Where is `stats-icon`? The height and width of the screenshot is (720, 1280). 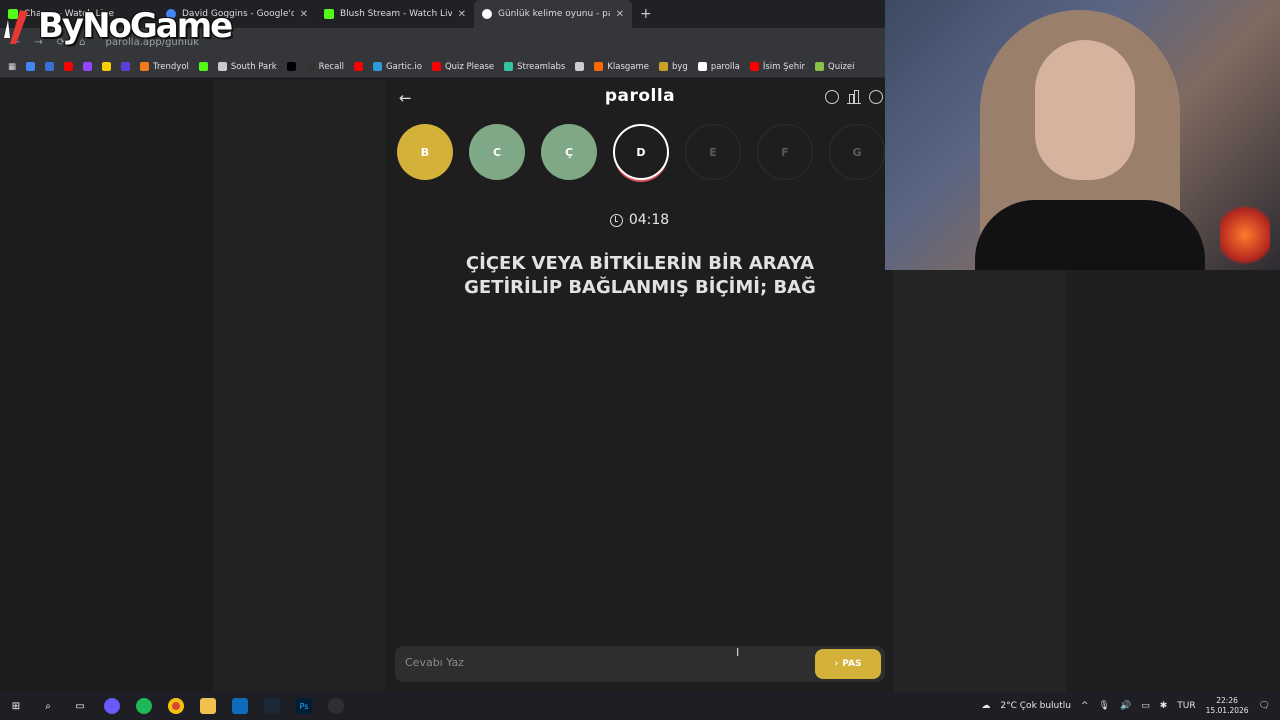 stats-icon is located at coordinates (854, 97).